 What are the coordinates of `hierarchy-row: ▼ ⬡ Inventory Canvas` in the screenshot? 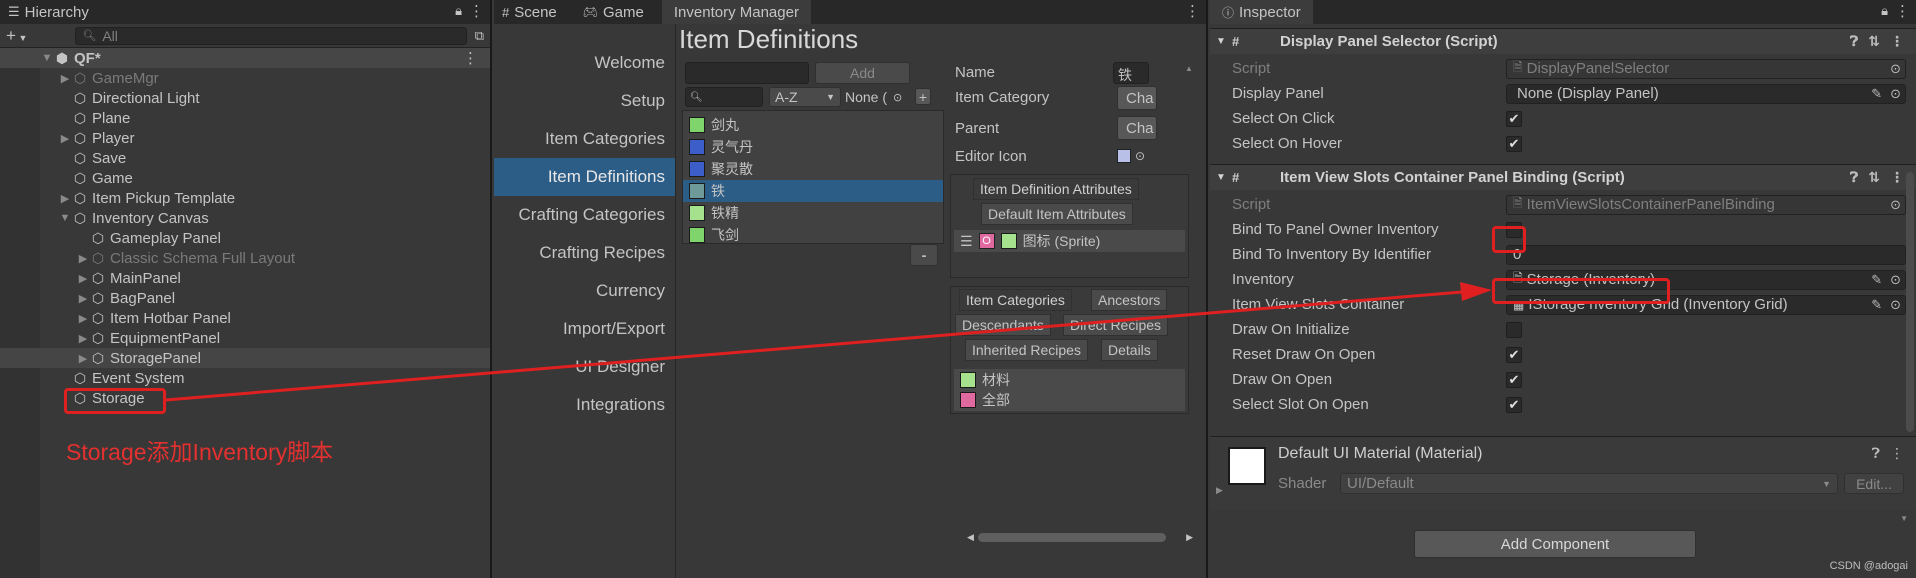 It's located at (245, 218).